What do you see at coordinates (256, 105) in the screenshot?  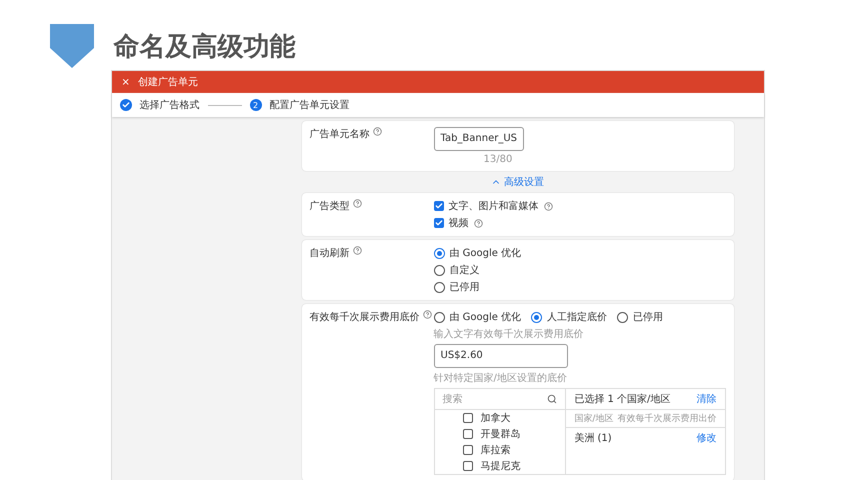 I see `step-number: 2` at bounding box center [256, 105].